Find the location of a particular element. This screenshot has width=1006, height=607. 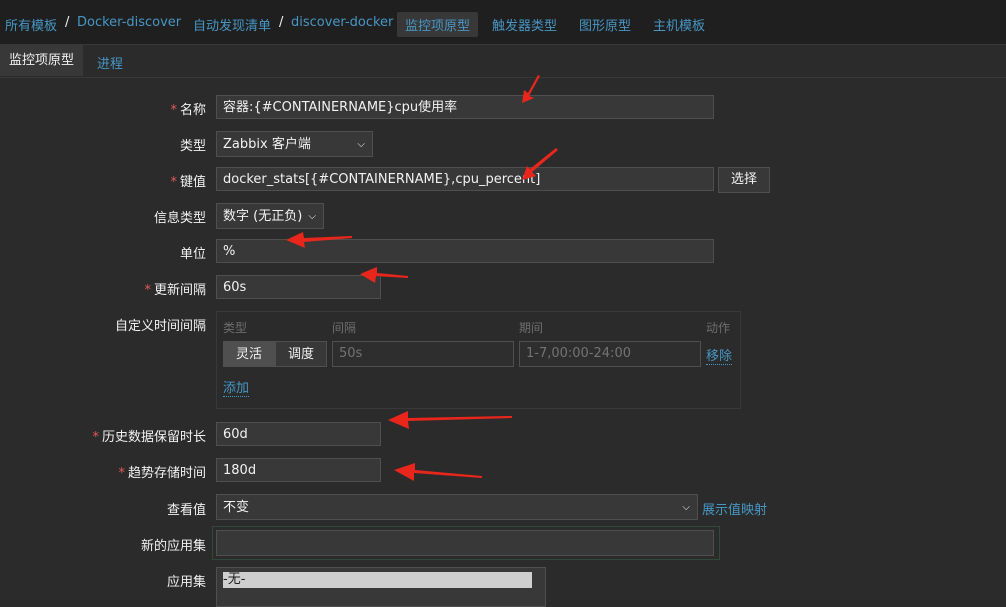

info-type-select-value: 数字 (无正负) is located at coordinates (263, 216).